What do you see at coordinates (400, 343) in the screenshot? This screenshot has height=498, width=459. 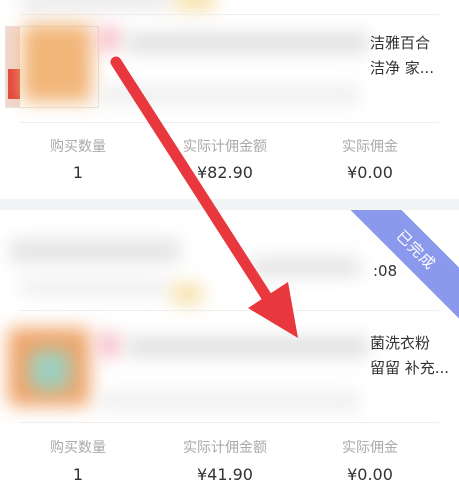 I see `product-title-line1: 菌洗衣粉` at bounding box center [400, 343].